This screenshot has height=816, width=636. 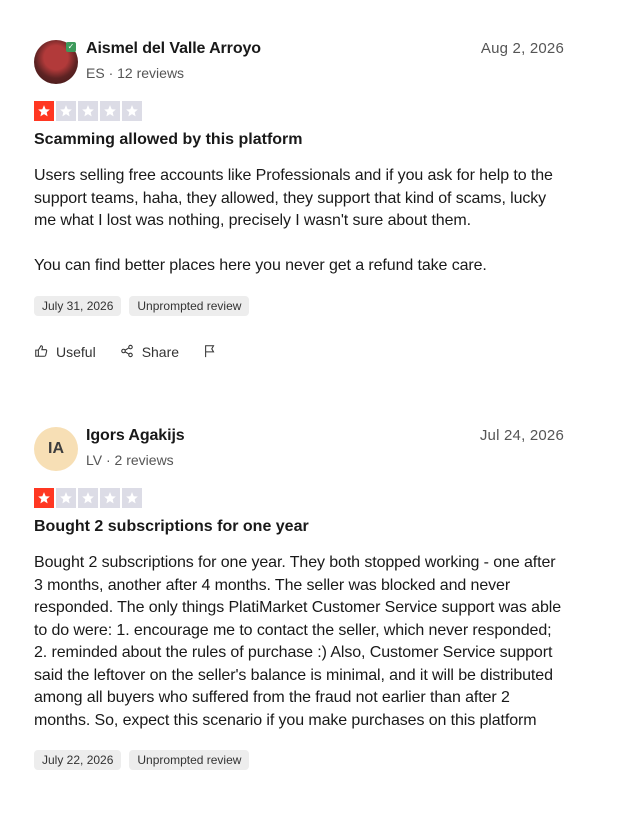 I want to click on review-date: Jul 24, 2026, so click(x=521, y=435).